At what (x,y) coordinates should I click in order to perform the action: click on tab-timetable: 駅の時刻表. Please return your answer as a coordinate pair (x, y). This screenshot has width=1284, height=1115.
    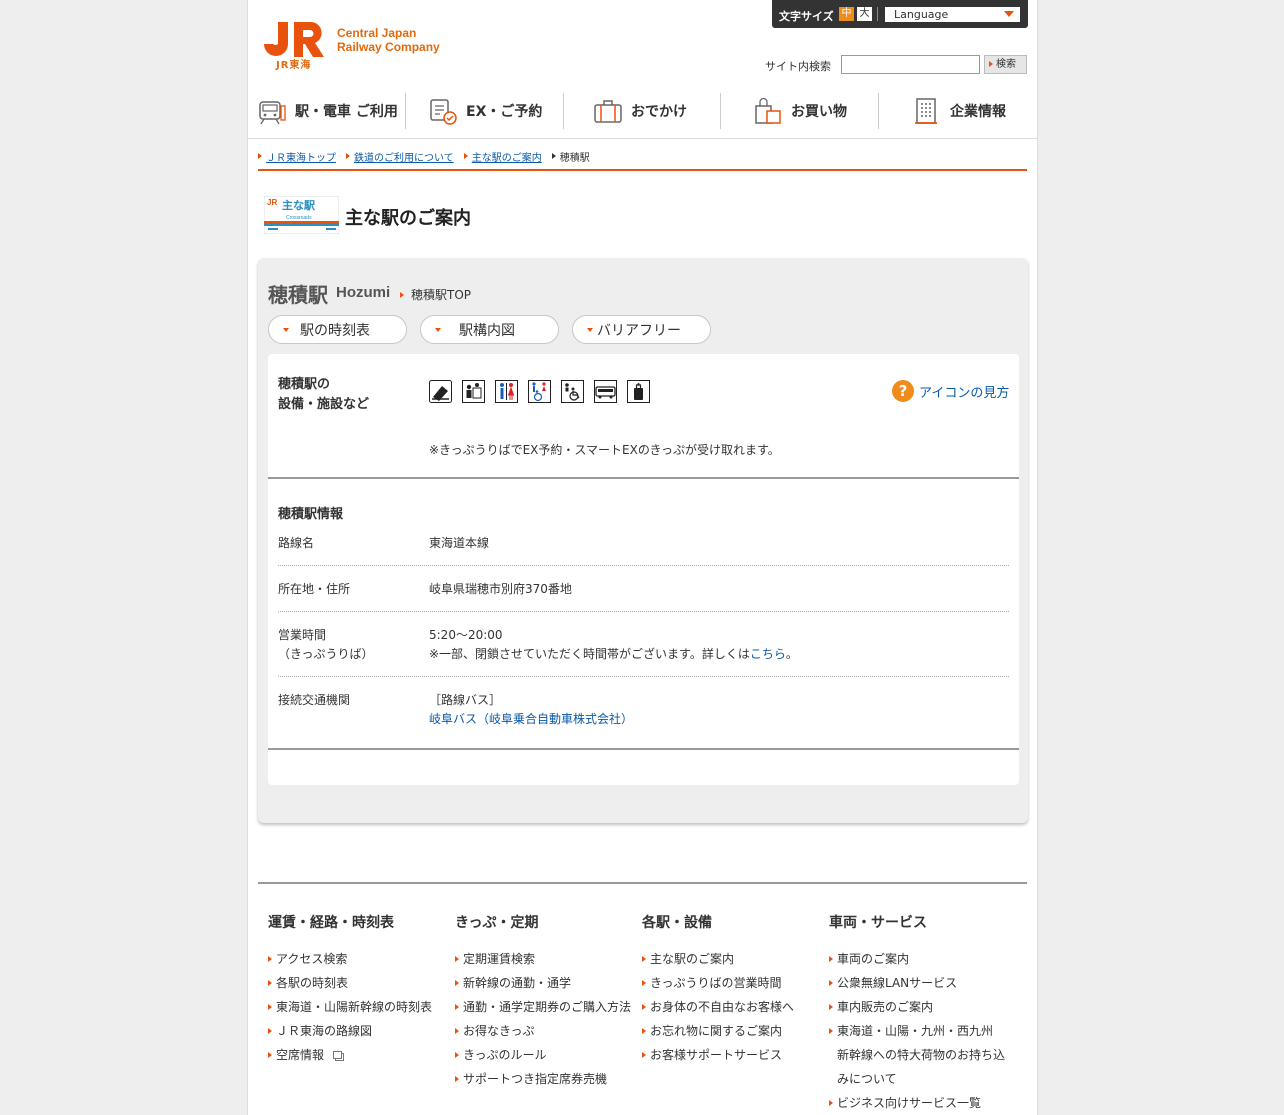
    Looking at the image, I should click on (337, 329).